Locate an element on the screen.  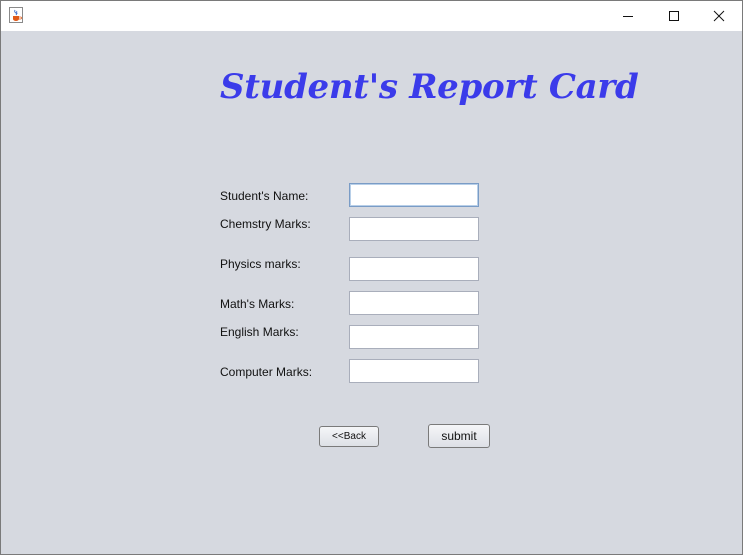
student-name-input is located at coordinates (414, 195).